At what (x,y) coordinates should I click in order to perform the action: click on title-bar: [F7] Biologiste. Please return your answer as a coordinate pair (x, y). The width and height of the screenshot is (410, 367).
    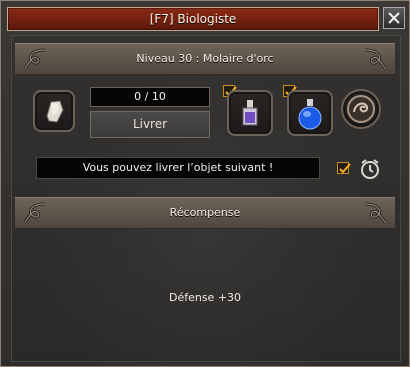
    Looking at the image, I should click on (193, 19).